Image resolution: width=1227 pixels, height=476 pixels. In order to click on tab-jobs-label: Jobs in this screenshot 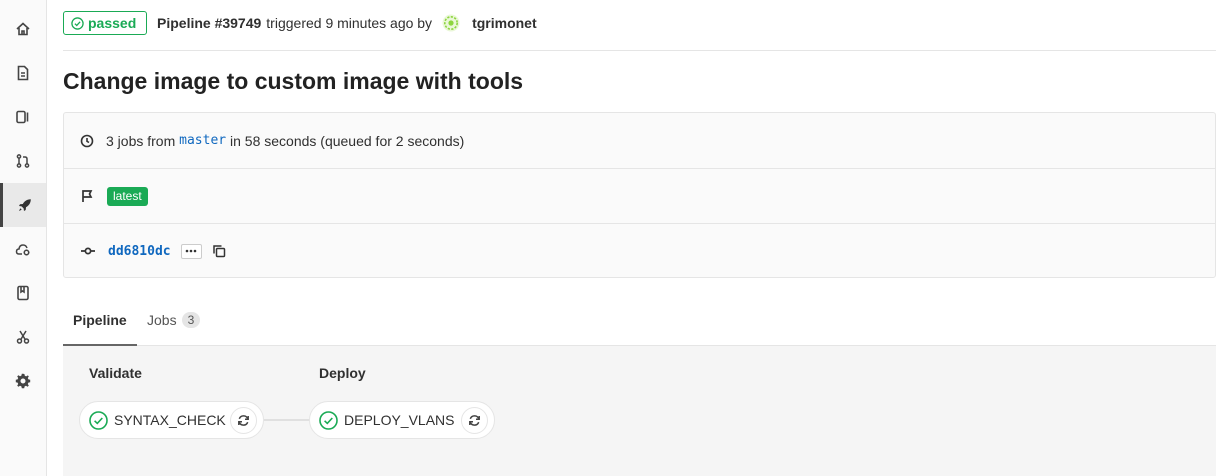, I will do `click(162, 320)`.